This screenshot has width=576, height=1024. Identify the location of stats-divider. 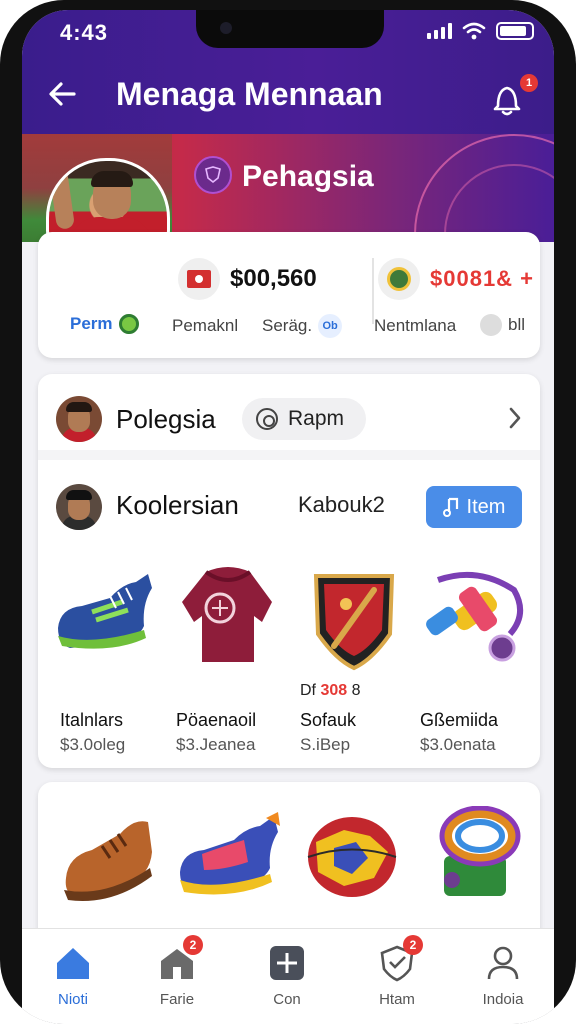
(373, 291).